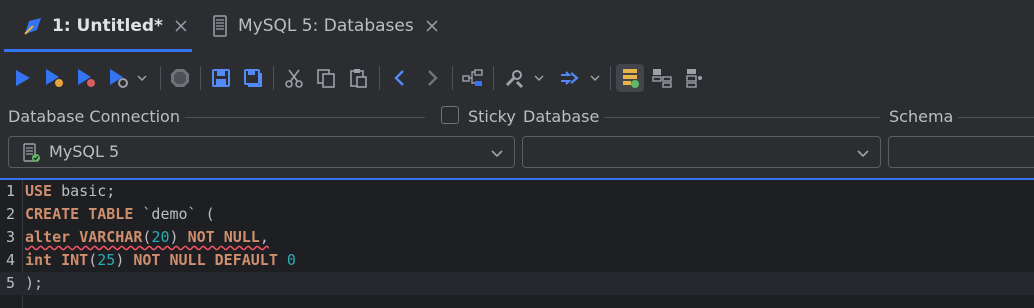 This screenshot has width=1034, height=308. What do you see at coordinates (22, 78) in the screenshot?
I see `run-icon` at bounding box center [22, 78].